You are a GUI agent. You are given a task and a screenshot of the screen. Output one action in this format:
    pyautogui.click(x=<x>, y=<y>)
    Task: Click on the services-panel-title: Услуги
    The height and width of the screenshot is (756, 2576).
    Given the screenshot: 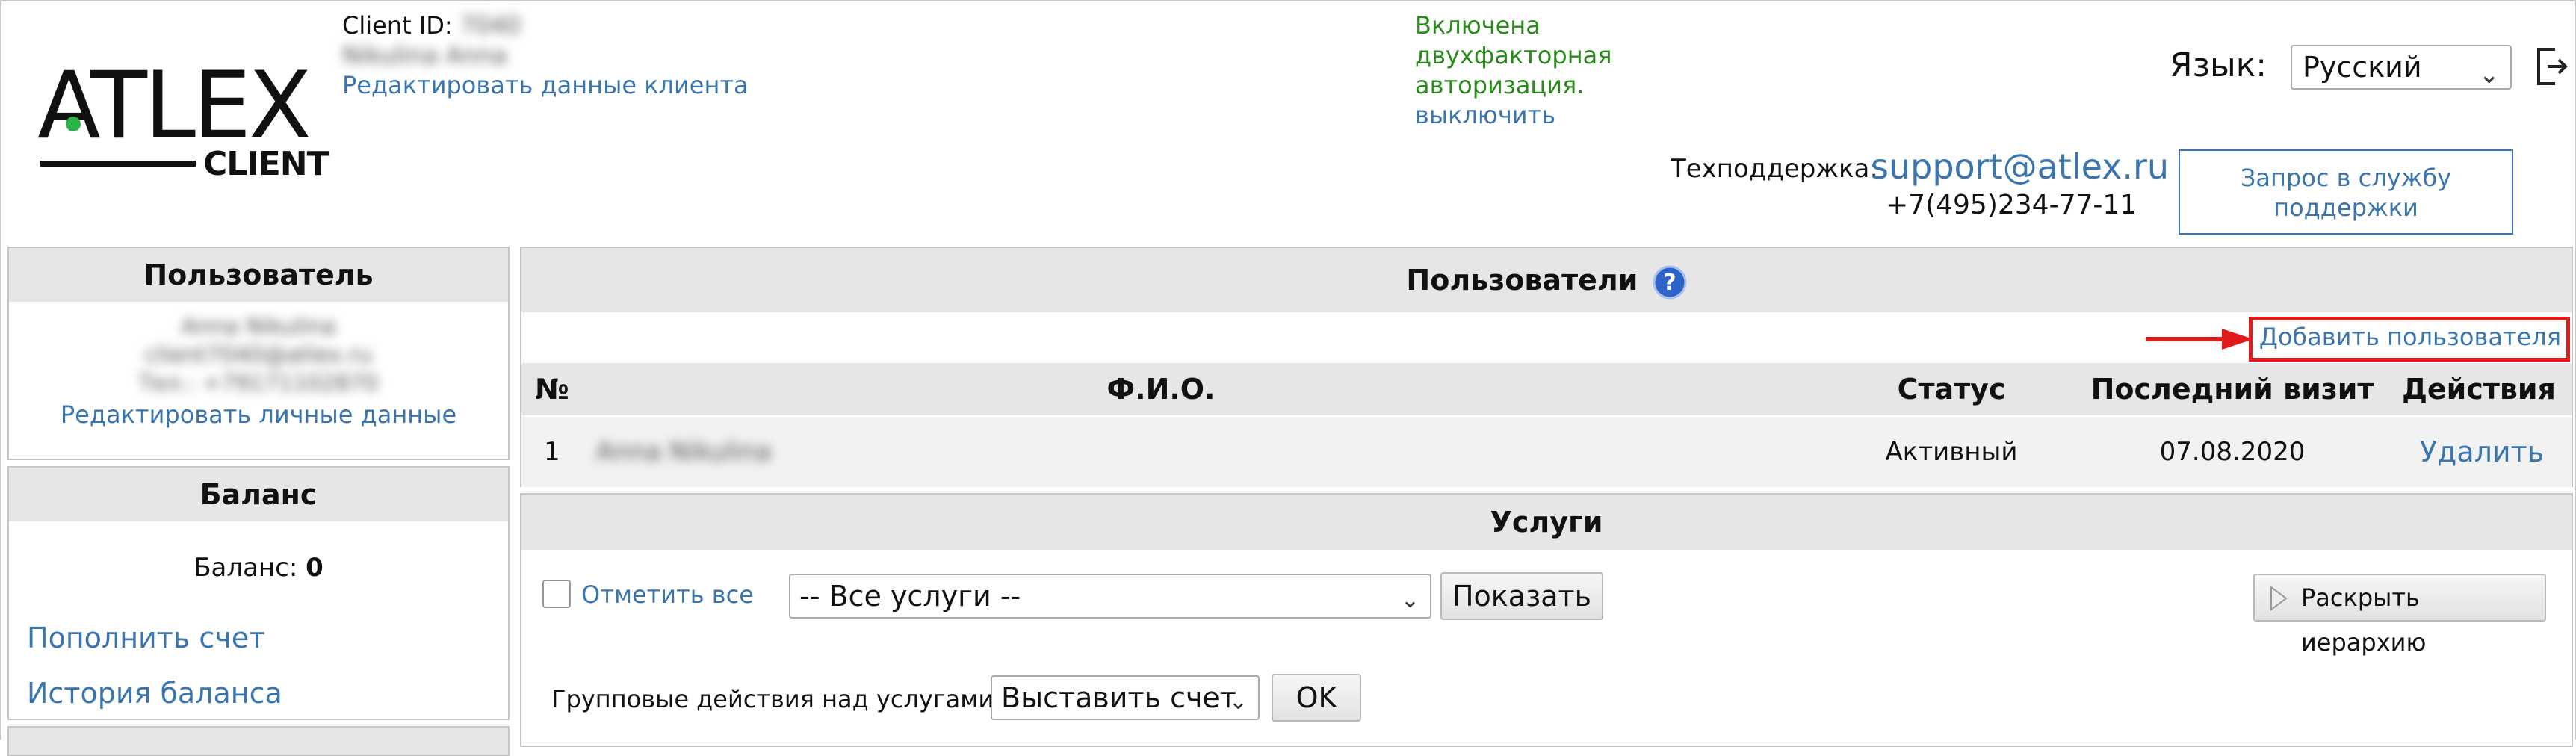 What is the action you would take?
    pyautogui.click(x=1546, y=522)
    